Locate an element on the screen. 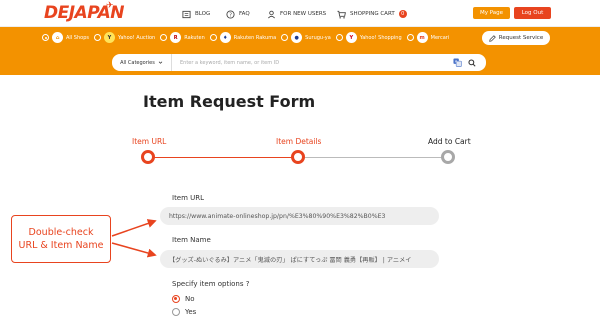 The image size is (600, 316). item-url-label: Item URL is located at coordinates (188, 198).